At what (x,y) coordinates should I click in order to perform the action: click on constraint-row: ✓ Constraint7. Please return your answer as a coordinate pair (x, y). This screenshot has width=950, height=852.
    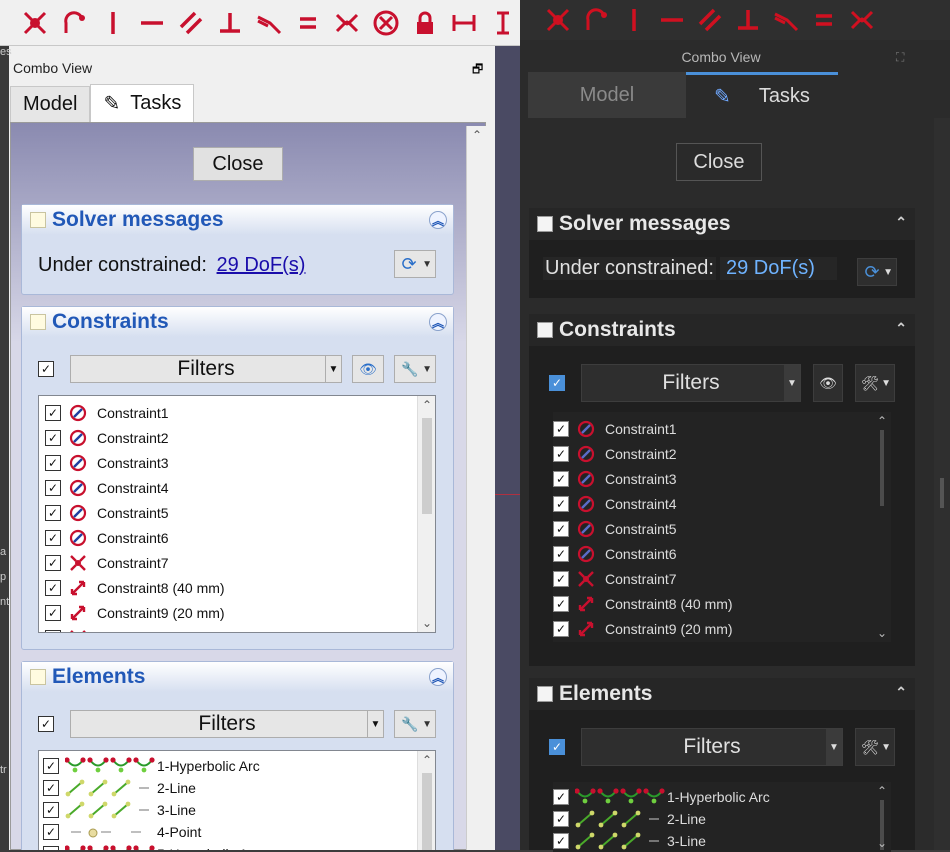
    Looking at the image, I should click on (237, 562).